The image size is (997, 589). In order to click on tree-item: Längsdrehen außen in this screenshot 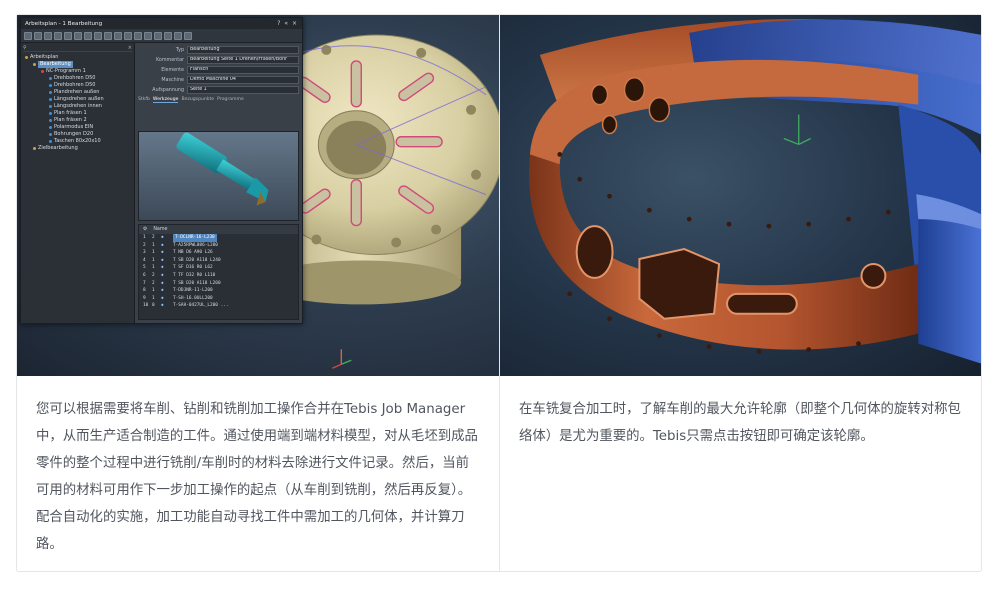, I will do `click(77, 99)`.